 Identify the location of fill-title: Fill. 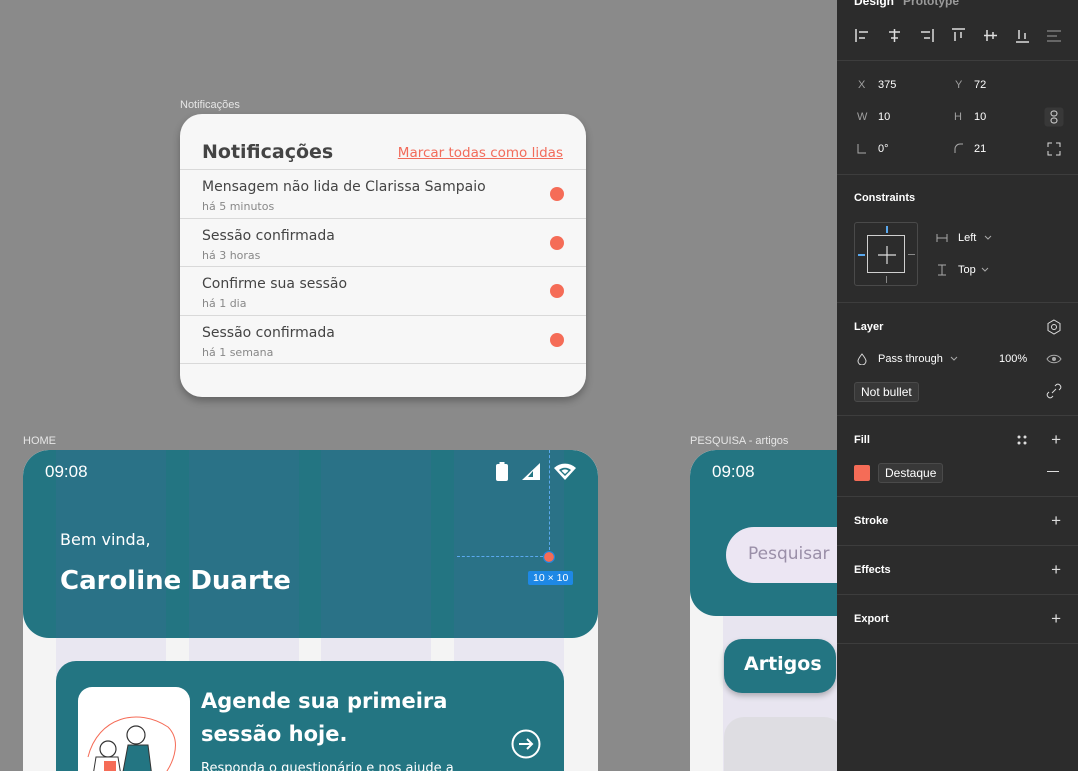
(862, 440).